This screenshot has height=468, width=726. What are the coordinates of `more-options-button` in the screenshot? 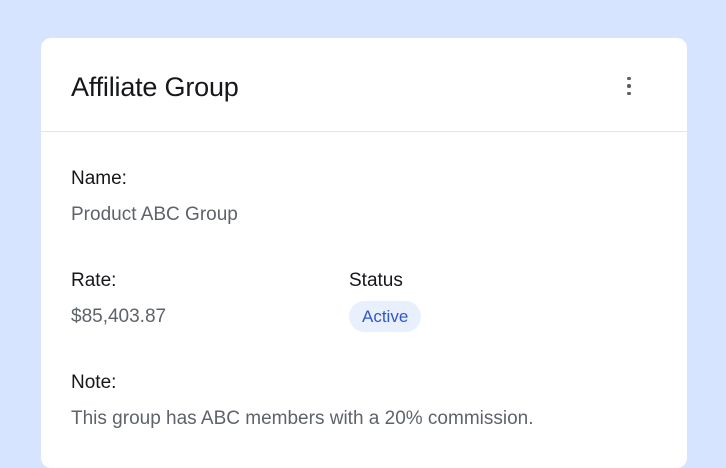 It's located at (629, 86).